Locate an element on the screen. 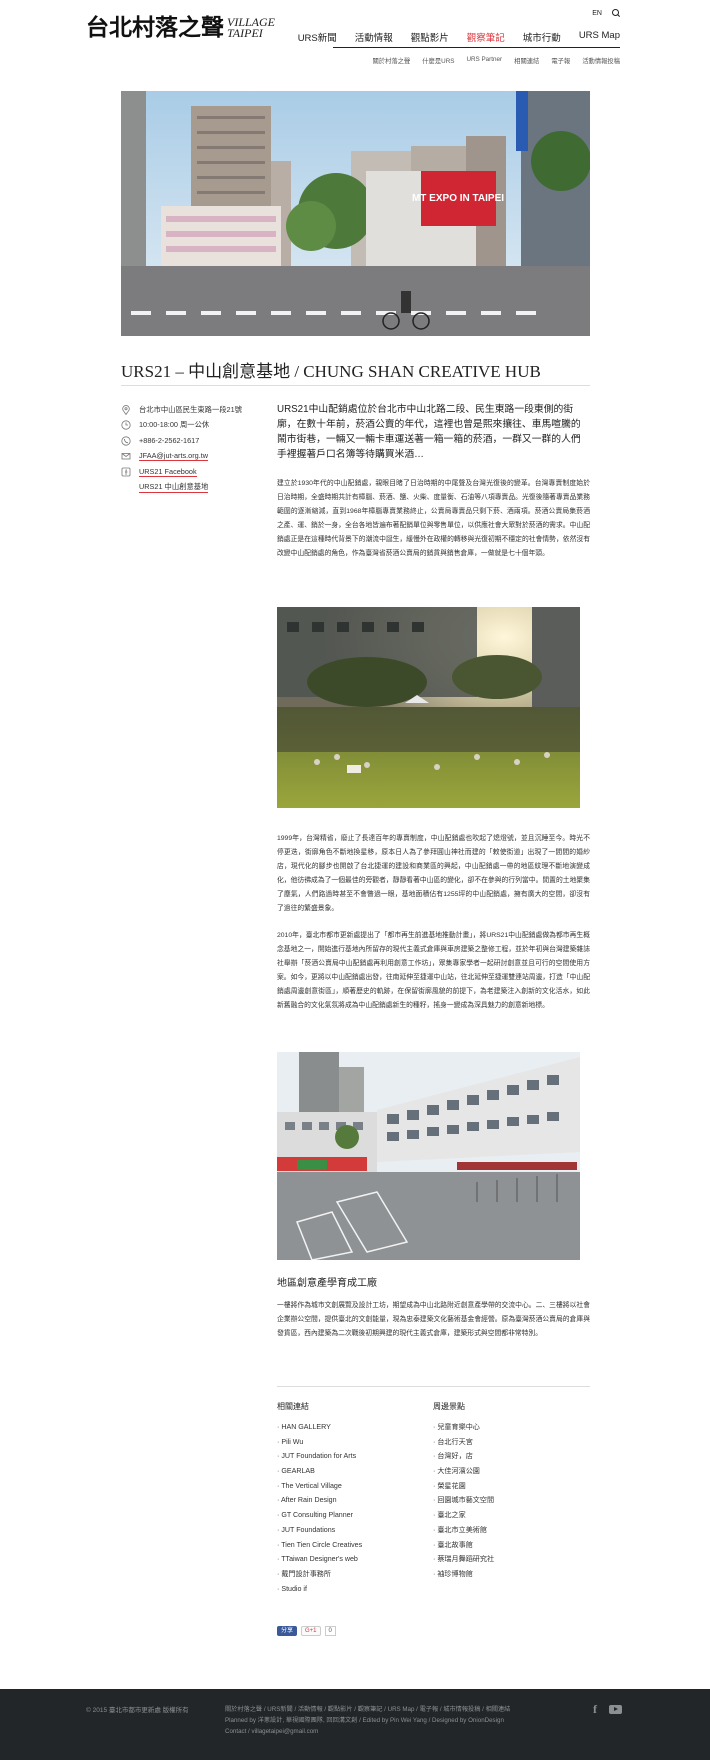  related-link-item: · JUT Foundations is located at coordinates (352, 1530).